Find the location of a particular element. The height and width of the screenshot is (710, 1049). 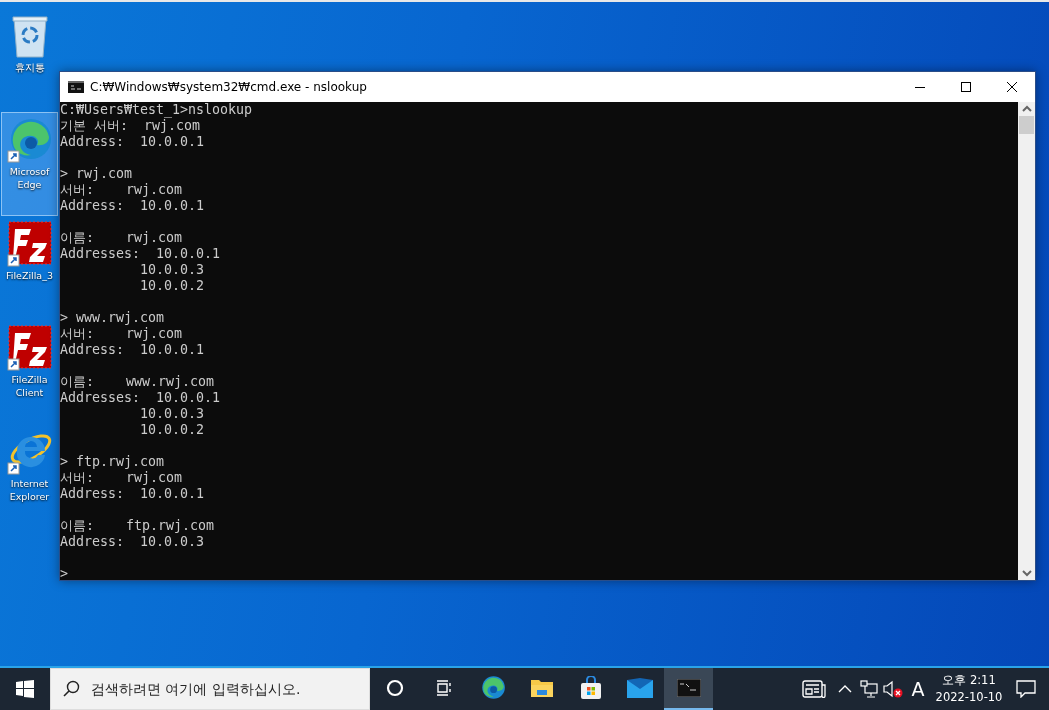

clock: 오후 2:11 2022-10-10 is located at coordinates (969, 689).